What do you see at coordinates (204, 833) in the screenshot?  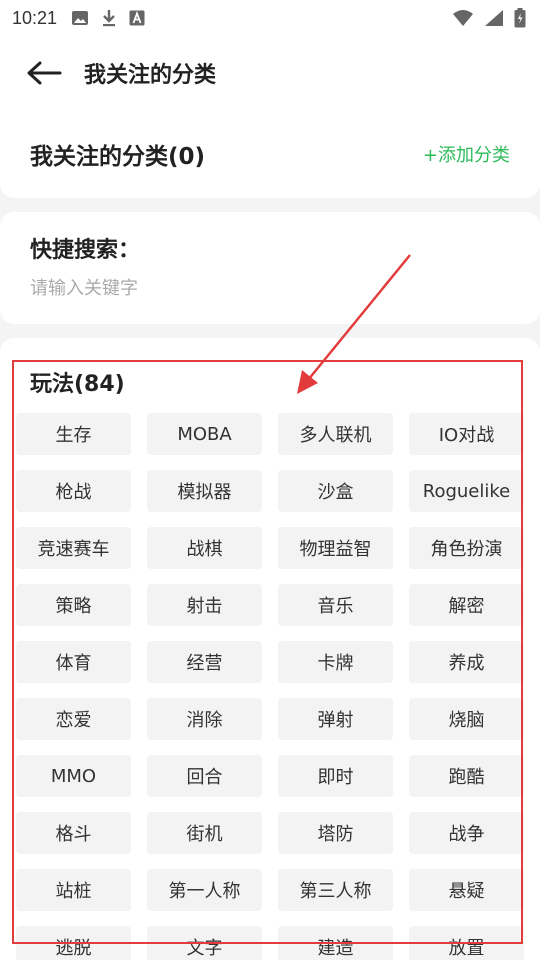 I see `category-tag: 街机` at bounding box center [204, 833].